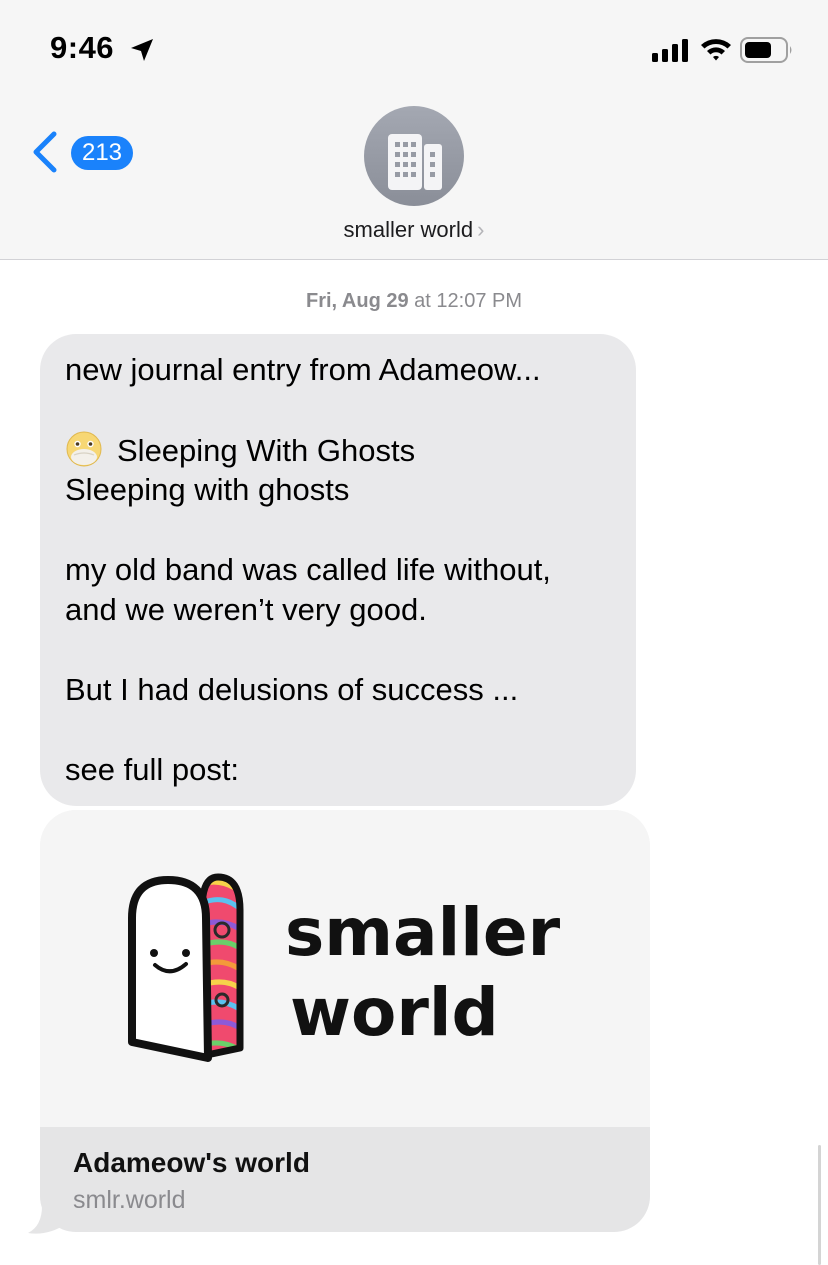 This screenshot has width=828, height=1265. I want to click on back-chevron-icon, so click(45, 152).